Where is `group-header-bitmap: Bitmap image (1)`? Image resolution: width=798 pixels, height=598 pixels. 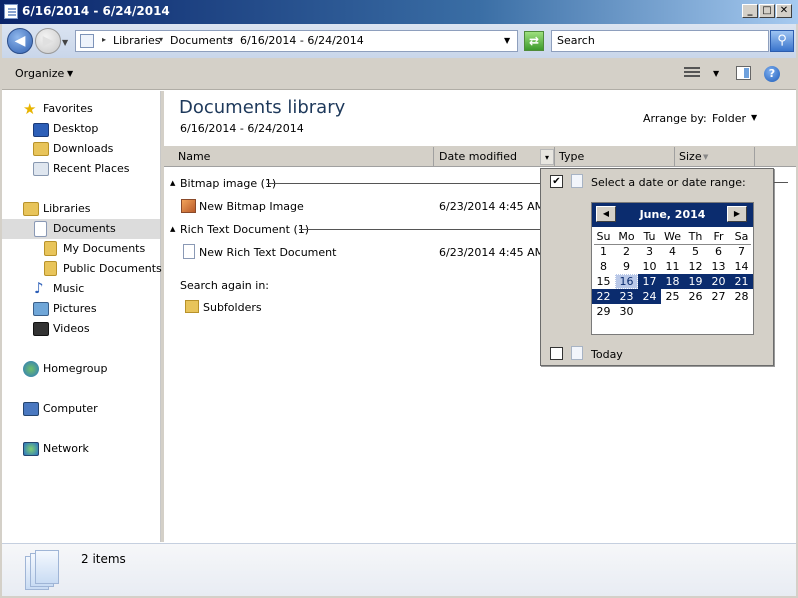
group-header-bitmap: Bitmap image (1) is located at coordinates (228, 183).